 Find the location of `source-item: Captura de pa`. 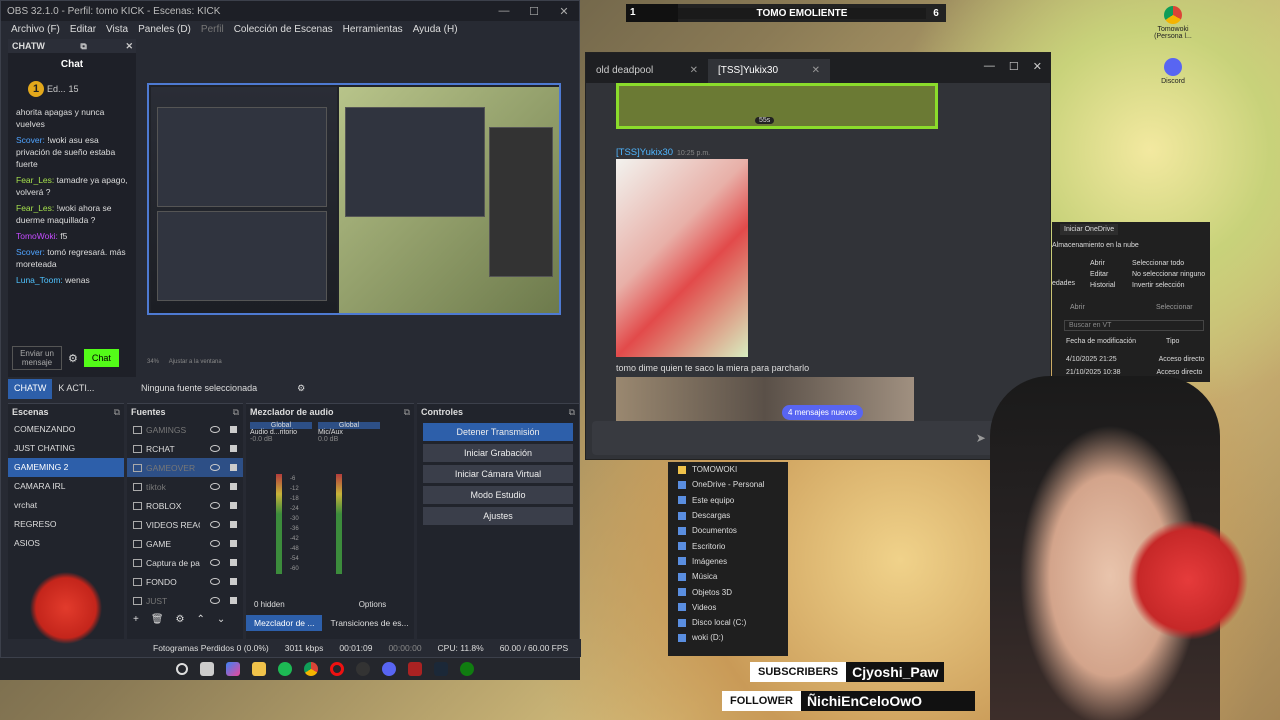

source-item: Captura de pa is located at coordinates (185, 562).